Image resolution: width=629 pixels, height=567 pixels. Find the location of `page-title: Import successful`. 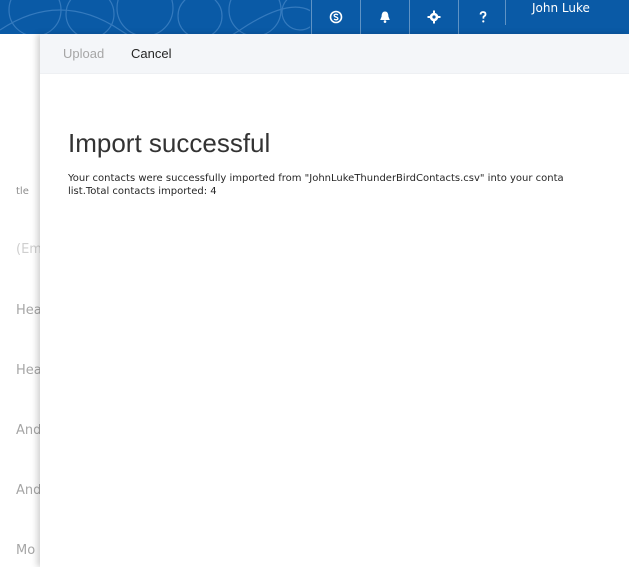

page-title: Import successful is located at coordinates (169, 143).